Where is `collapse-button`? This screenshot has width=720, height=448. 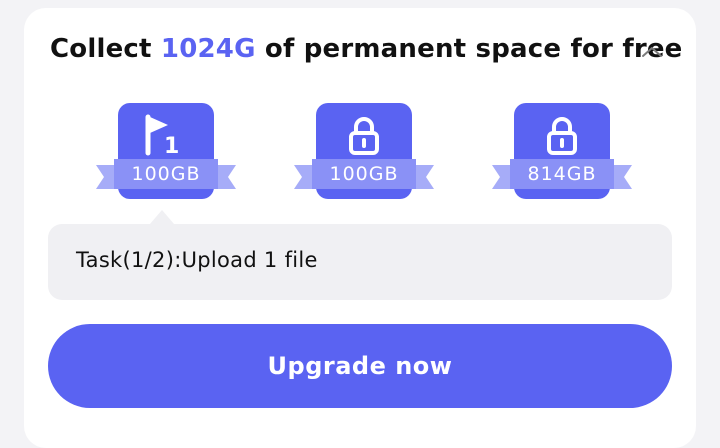 collapse-button is located at coordinates (652, 52).